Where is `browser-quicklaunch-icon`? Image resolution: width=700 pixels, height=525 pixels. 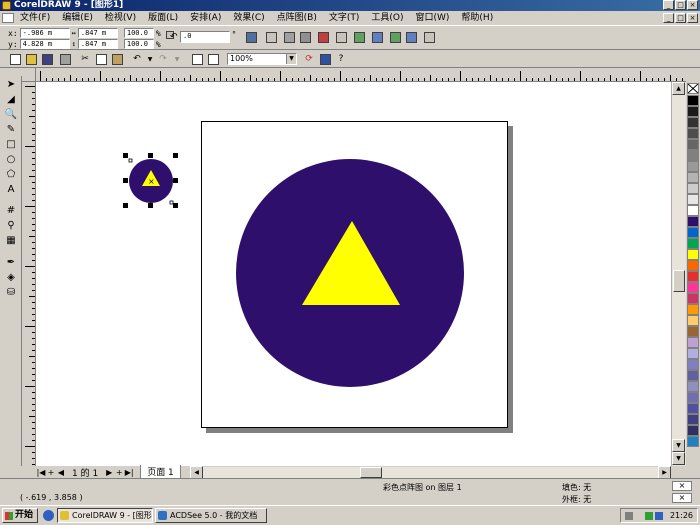 browser-quicklaunch-icon is located at coordinates (48, 515).